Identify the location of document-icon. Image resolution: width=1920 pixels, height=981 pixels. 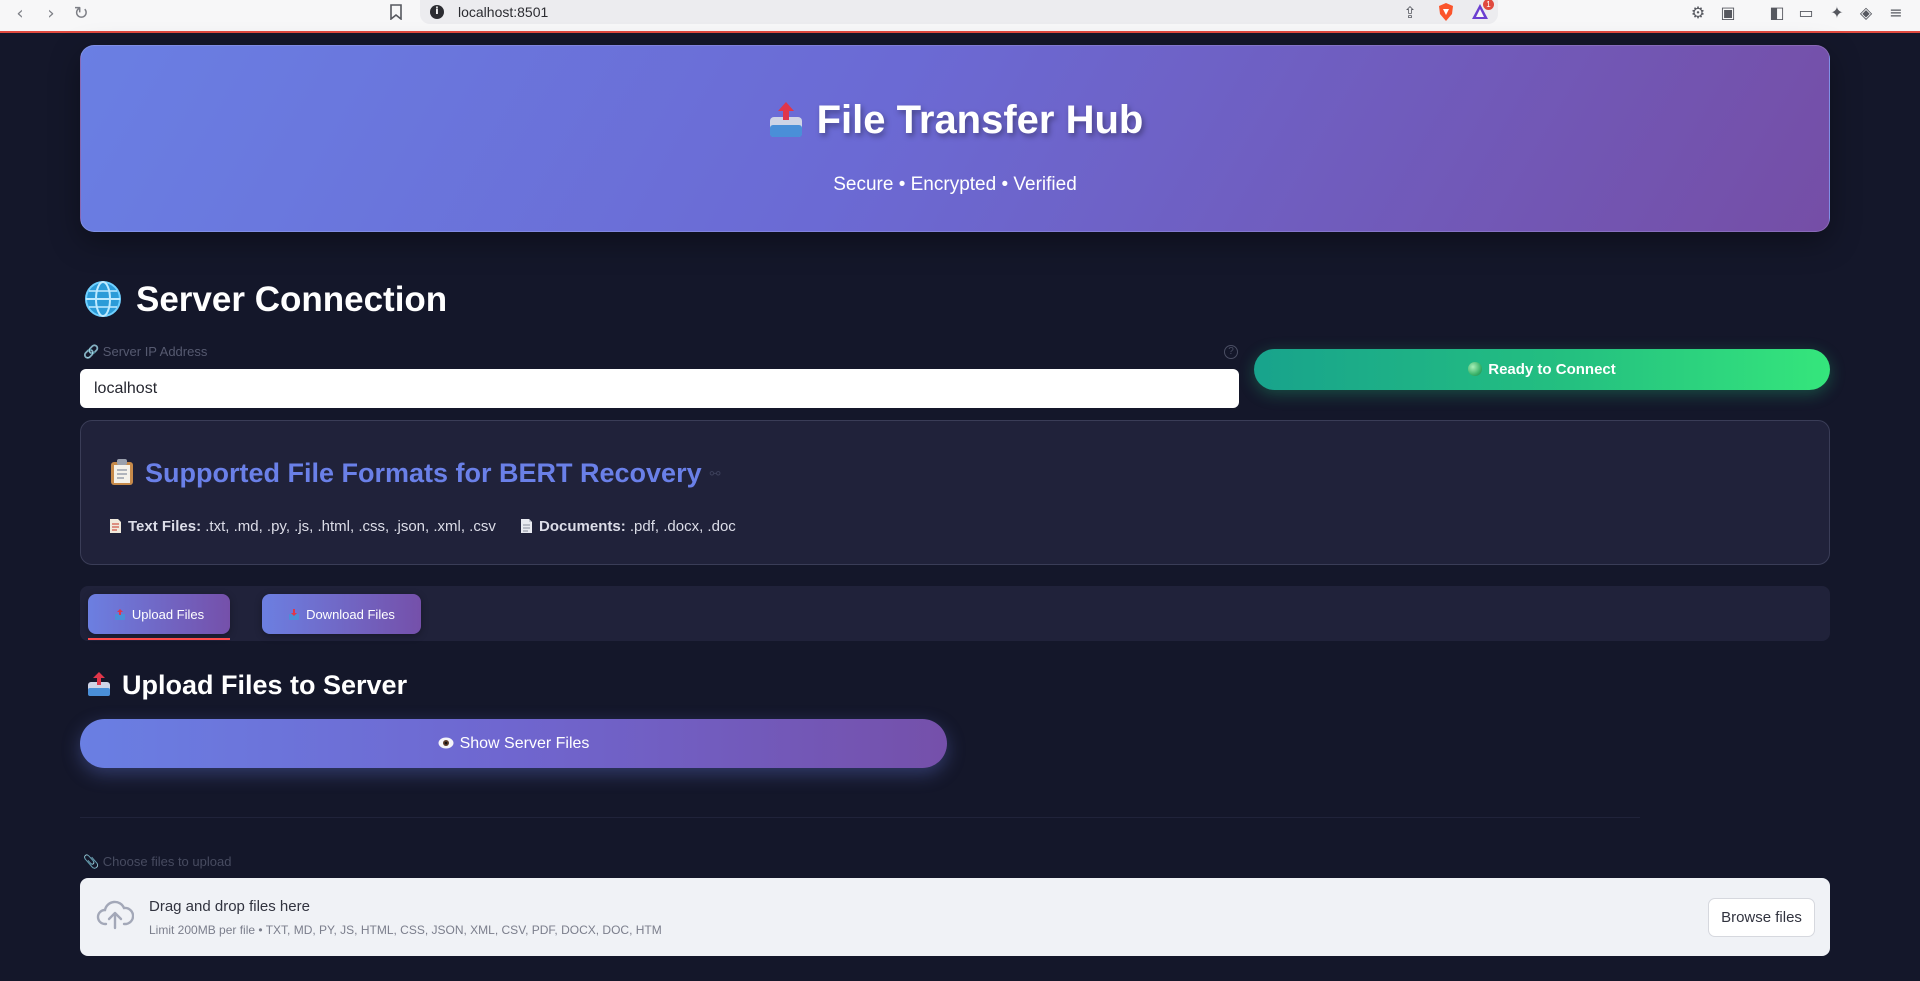
(527, 526).